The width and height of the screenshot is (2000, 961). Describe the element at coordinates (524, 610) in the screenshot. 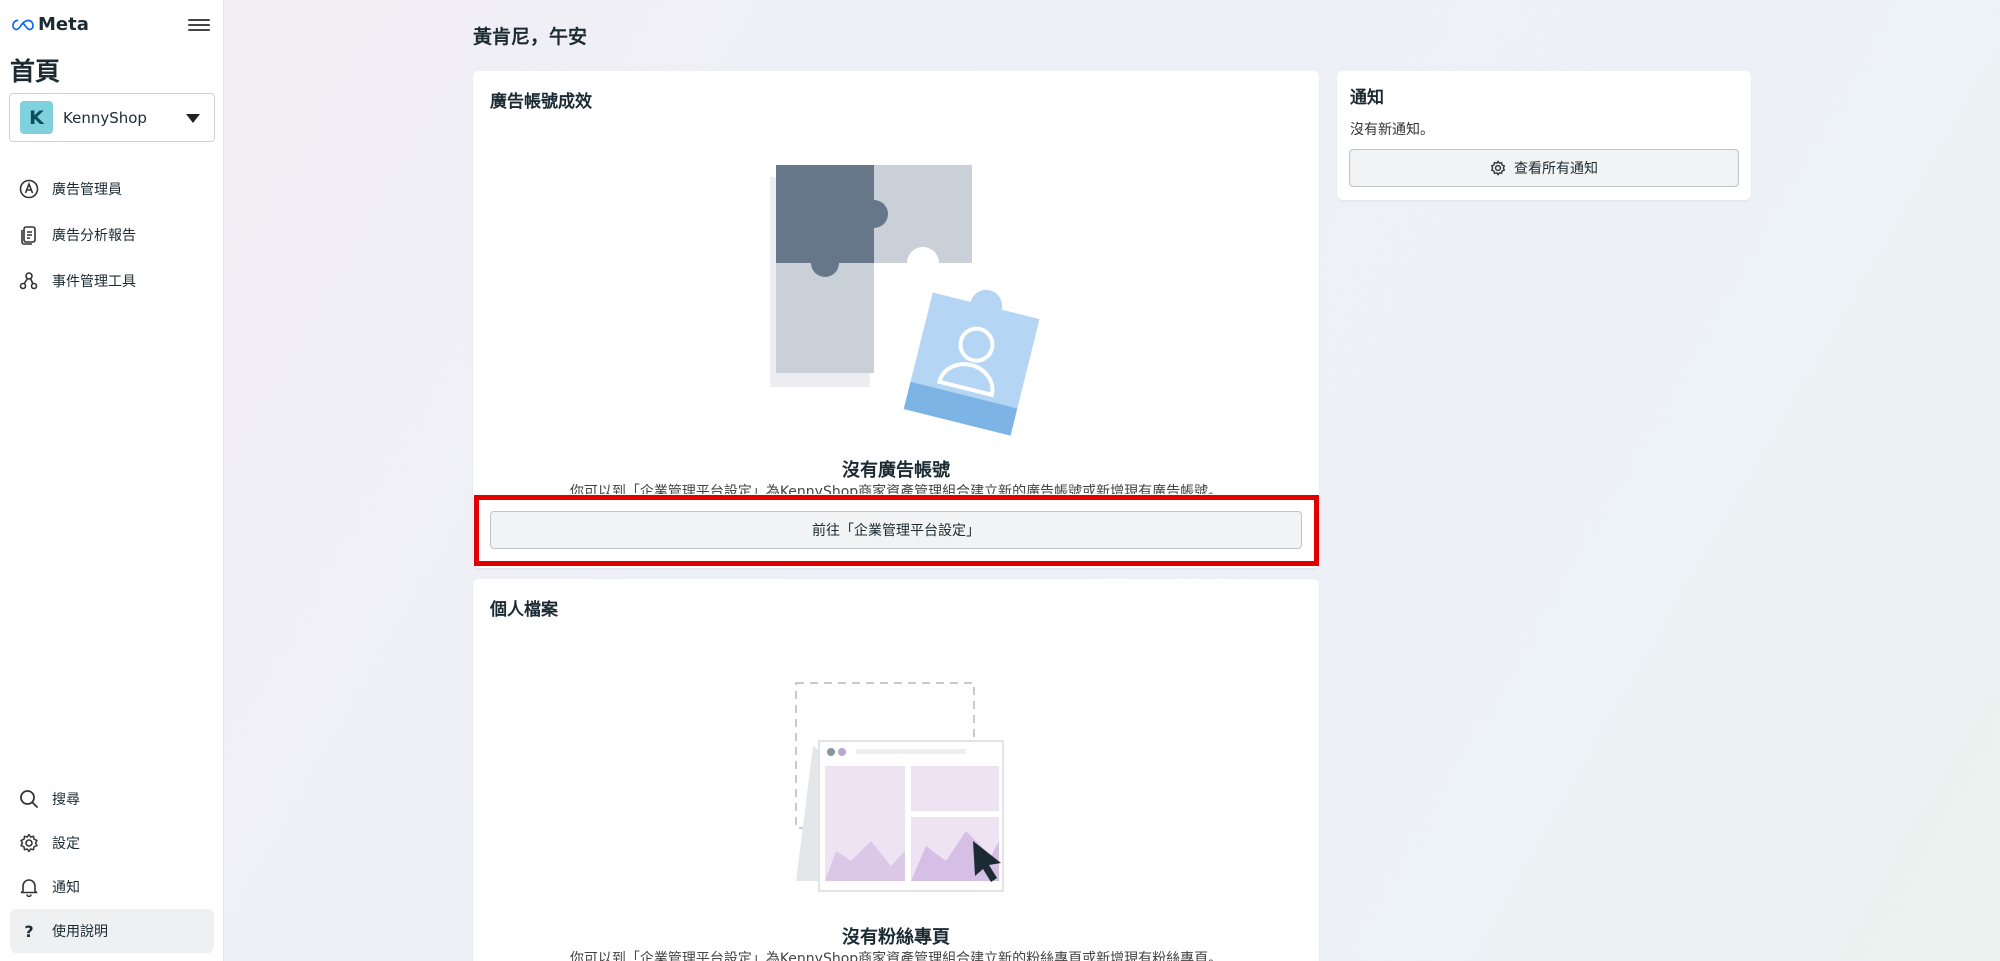

I see `card-title: 個人檔案` at that location.